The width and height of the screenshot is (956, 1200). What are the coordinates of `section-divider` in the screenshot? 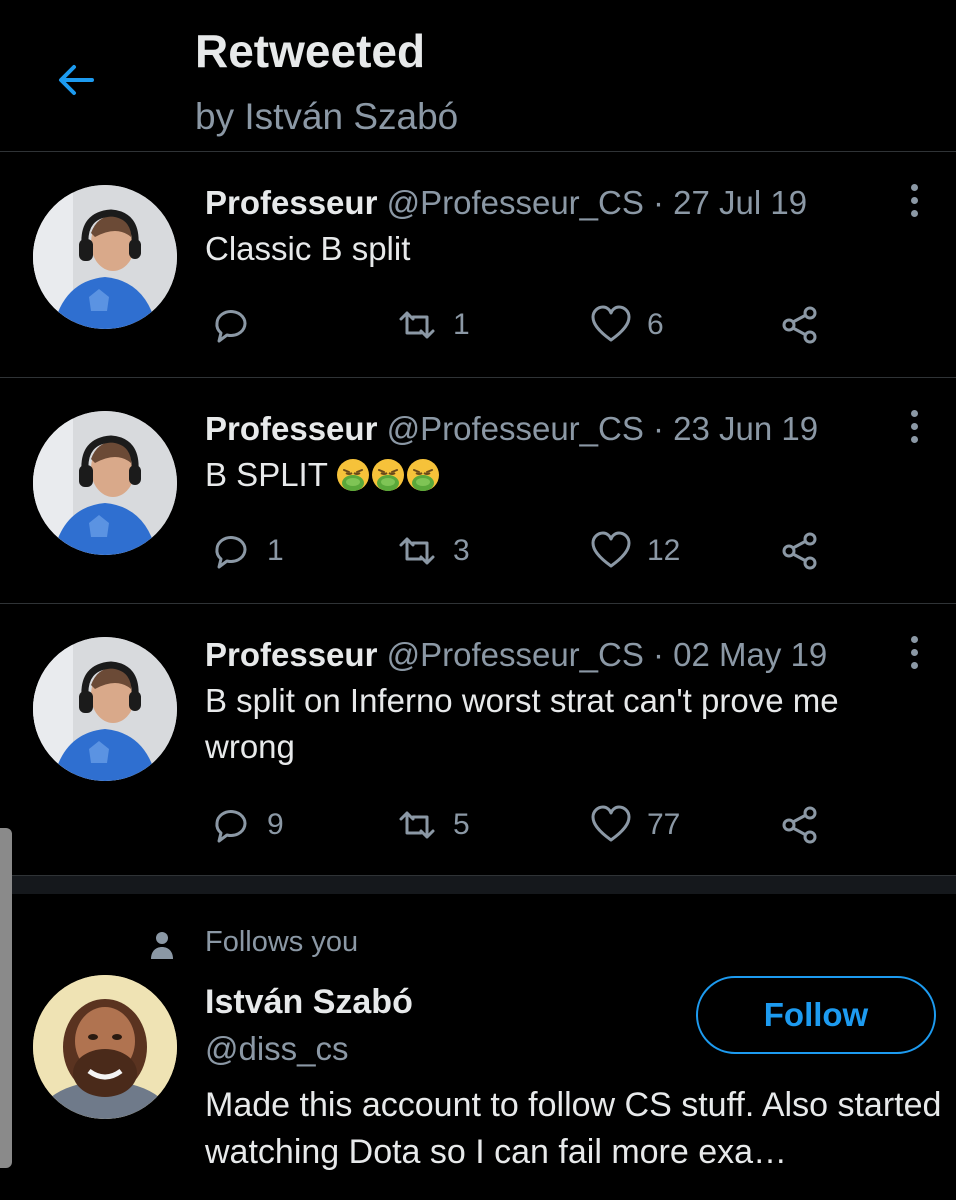 It's located at (478, 885).